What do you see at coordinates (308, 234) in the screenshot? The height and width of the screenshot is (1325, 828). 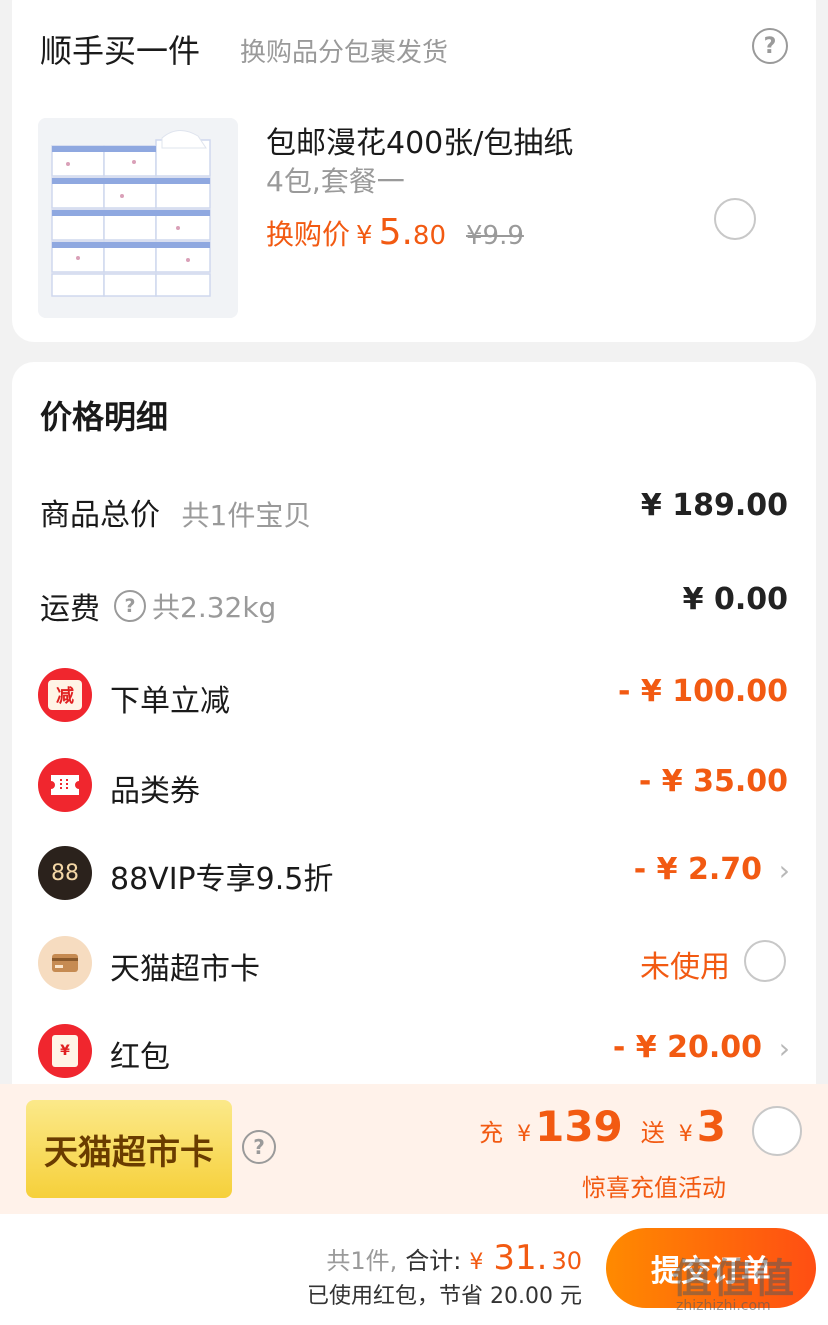 I see `price-label: 换购价` at bounding box center [308, 234].